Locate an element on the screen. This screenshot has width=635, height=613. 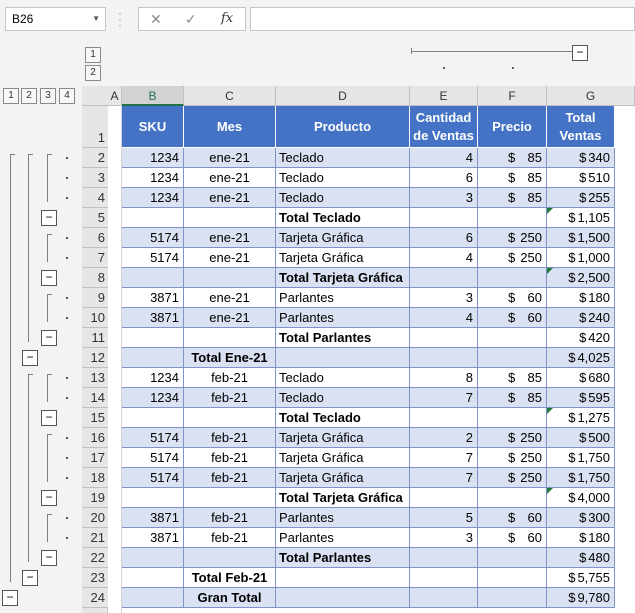
cell-cantidad: 2 is located at coordinates (444, 438).